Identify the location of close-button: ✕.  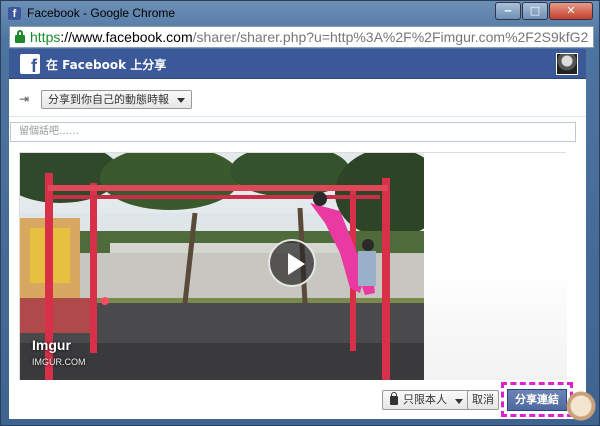
(571, 11).